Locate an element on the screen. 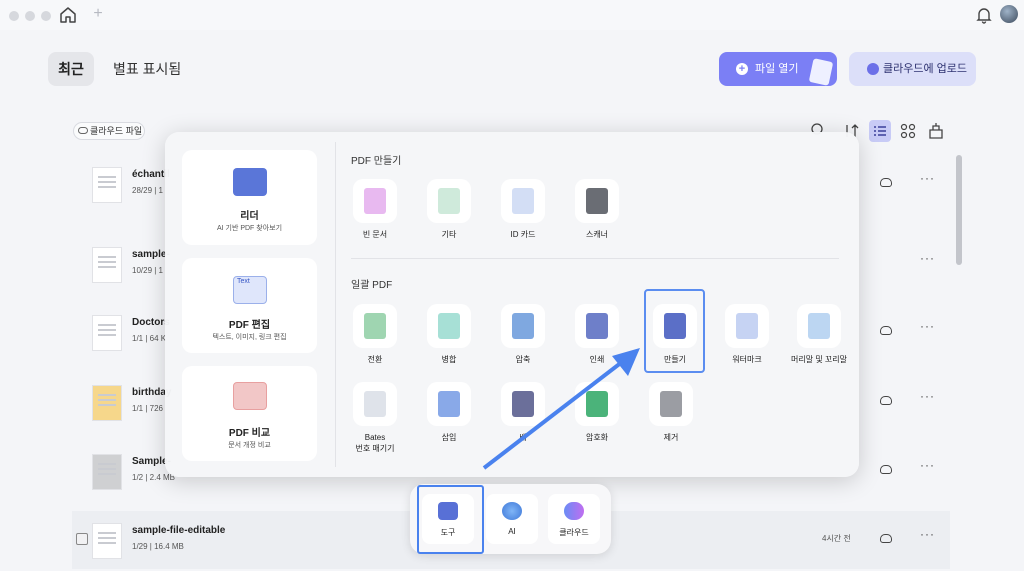 The image size is (1024, 571). open-file-button: + 파일 열기 is located at coordinates (778, 69).